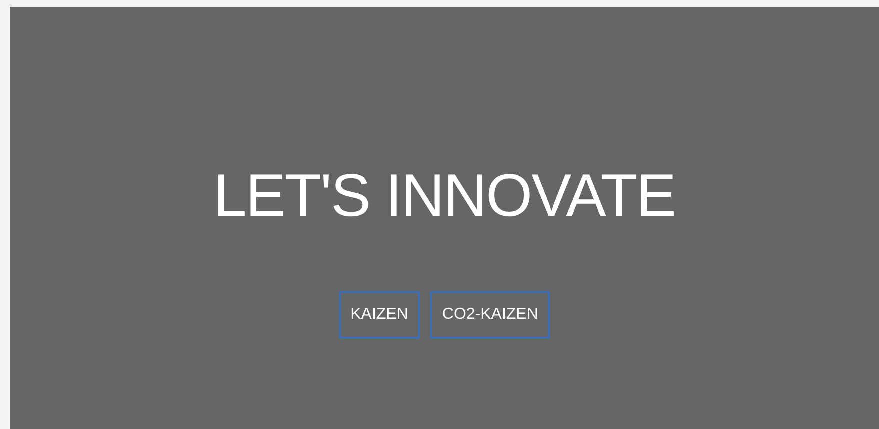 The width and height of the screenshot is (879, 429). I want to click on hero-title: LET'S INNOVATE, so click(445, 196).